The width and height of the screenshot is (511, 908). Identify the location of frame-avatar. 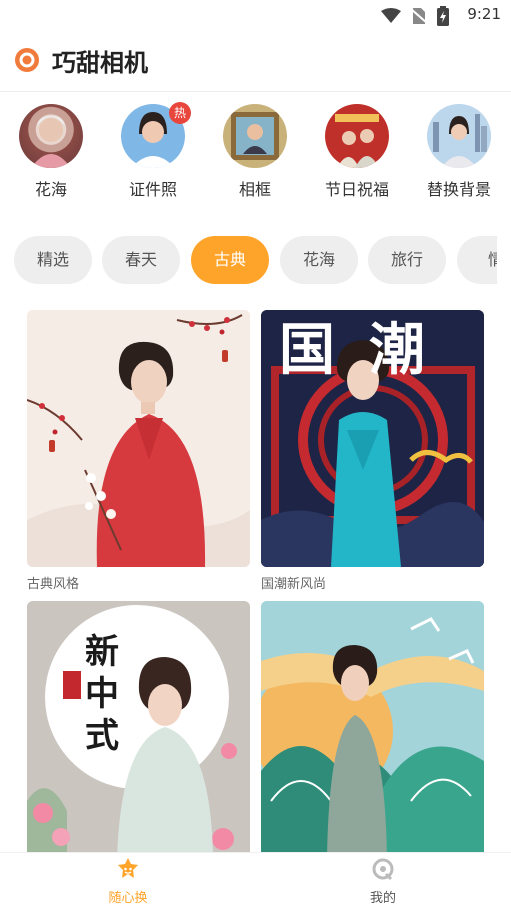
(255, 136).